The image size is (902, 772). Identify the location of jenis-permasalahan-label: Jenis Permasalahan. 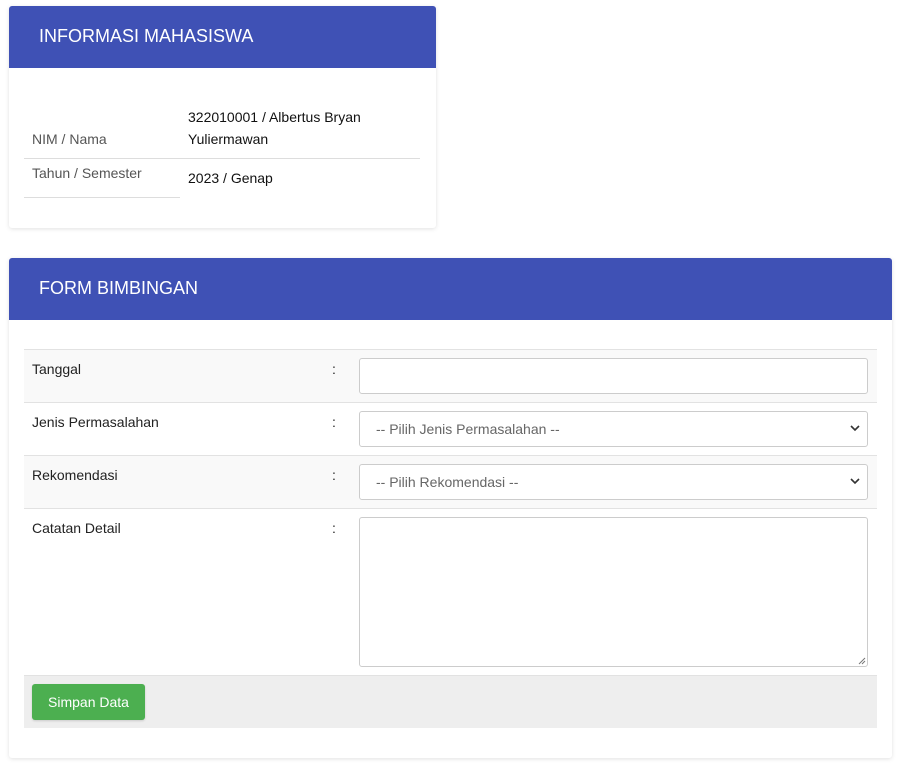
(95, 422).